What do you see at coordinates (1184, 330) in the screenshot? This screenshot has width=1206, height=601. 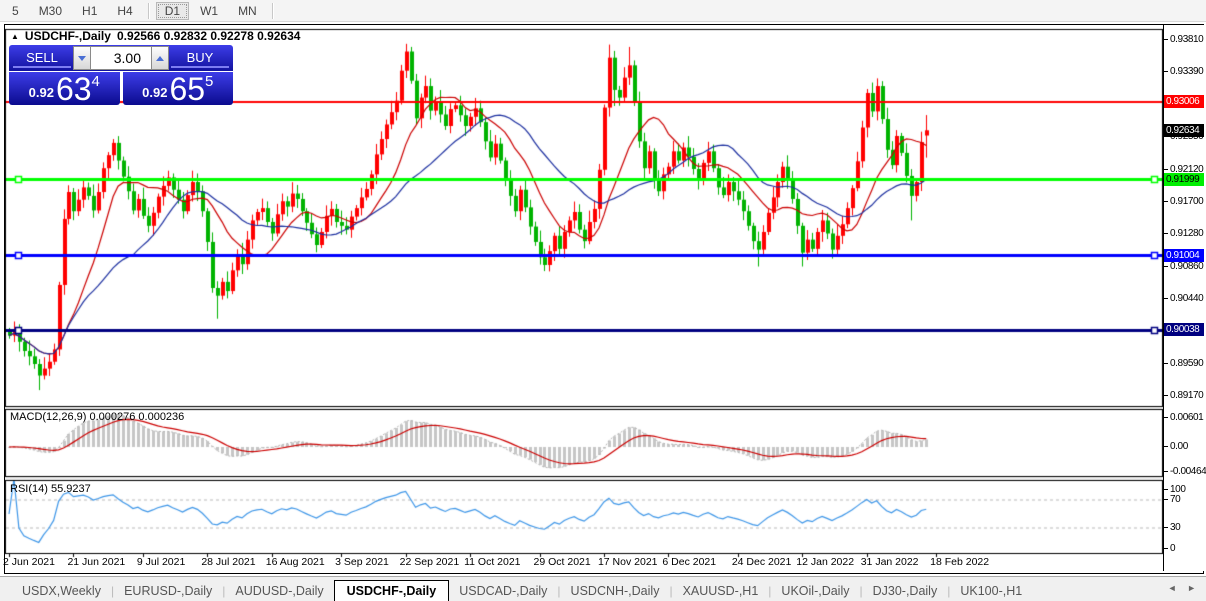 I see `price-badge: 0.90038` at bounding box center [1184, 330].